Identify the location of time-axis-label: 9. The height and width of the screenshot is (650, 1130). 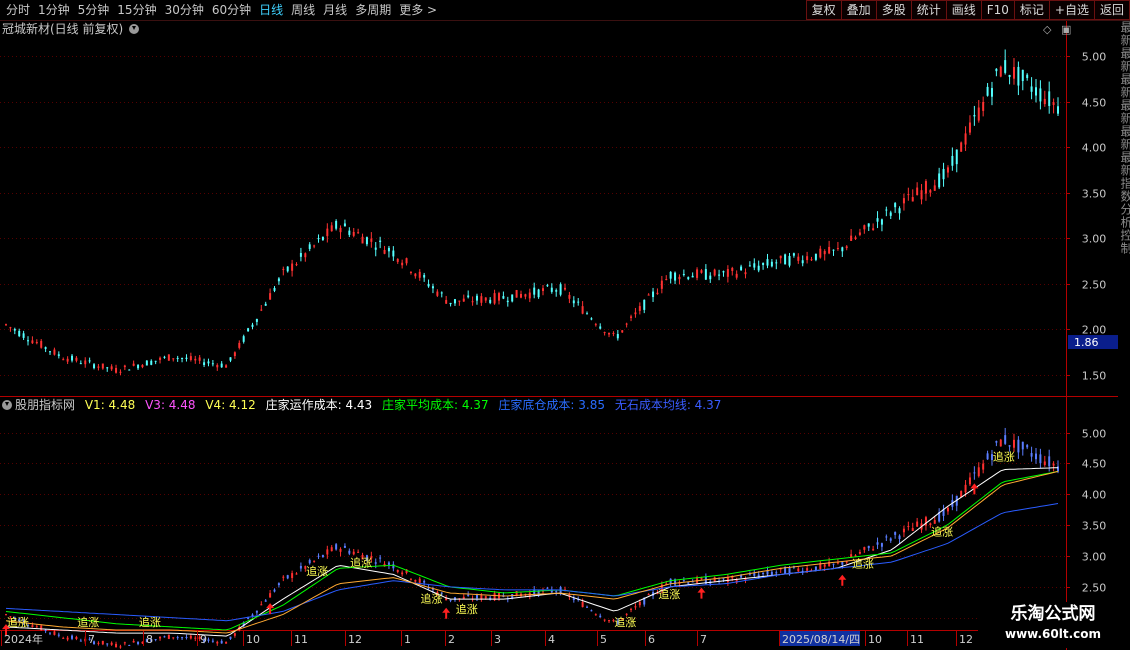
(203, 639).